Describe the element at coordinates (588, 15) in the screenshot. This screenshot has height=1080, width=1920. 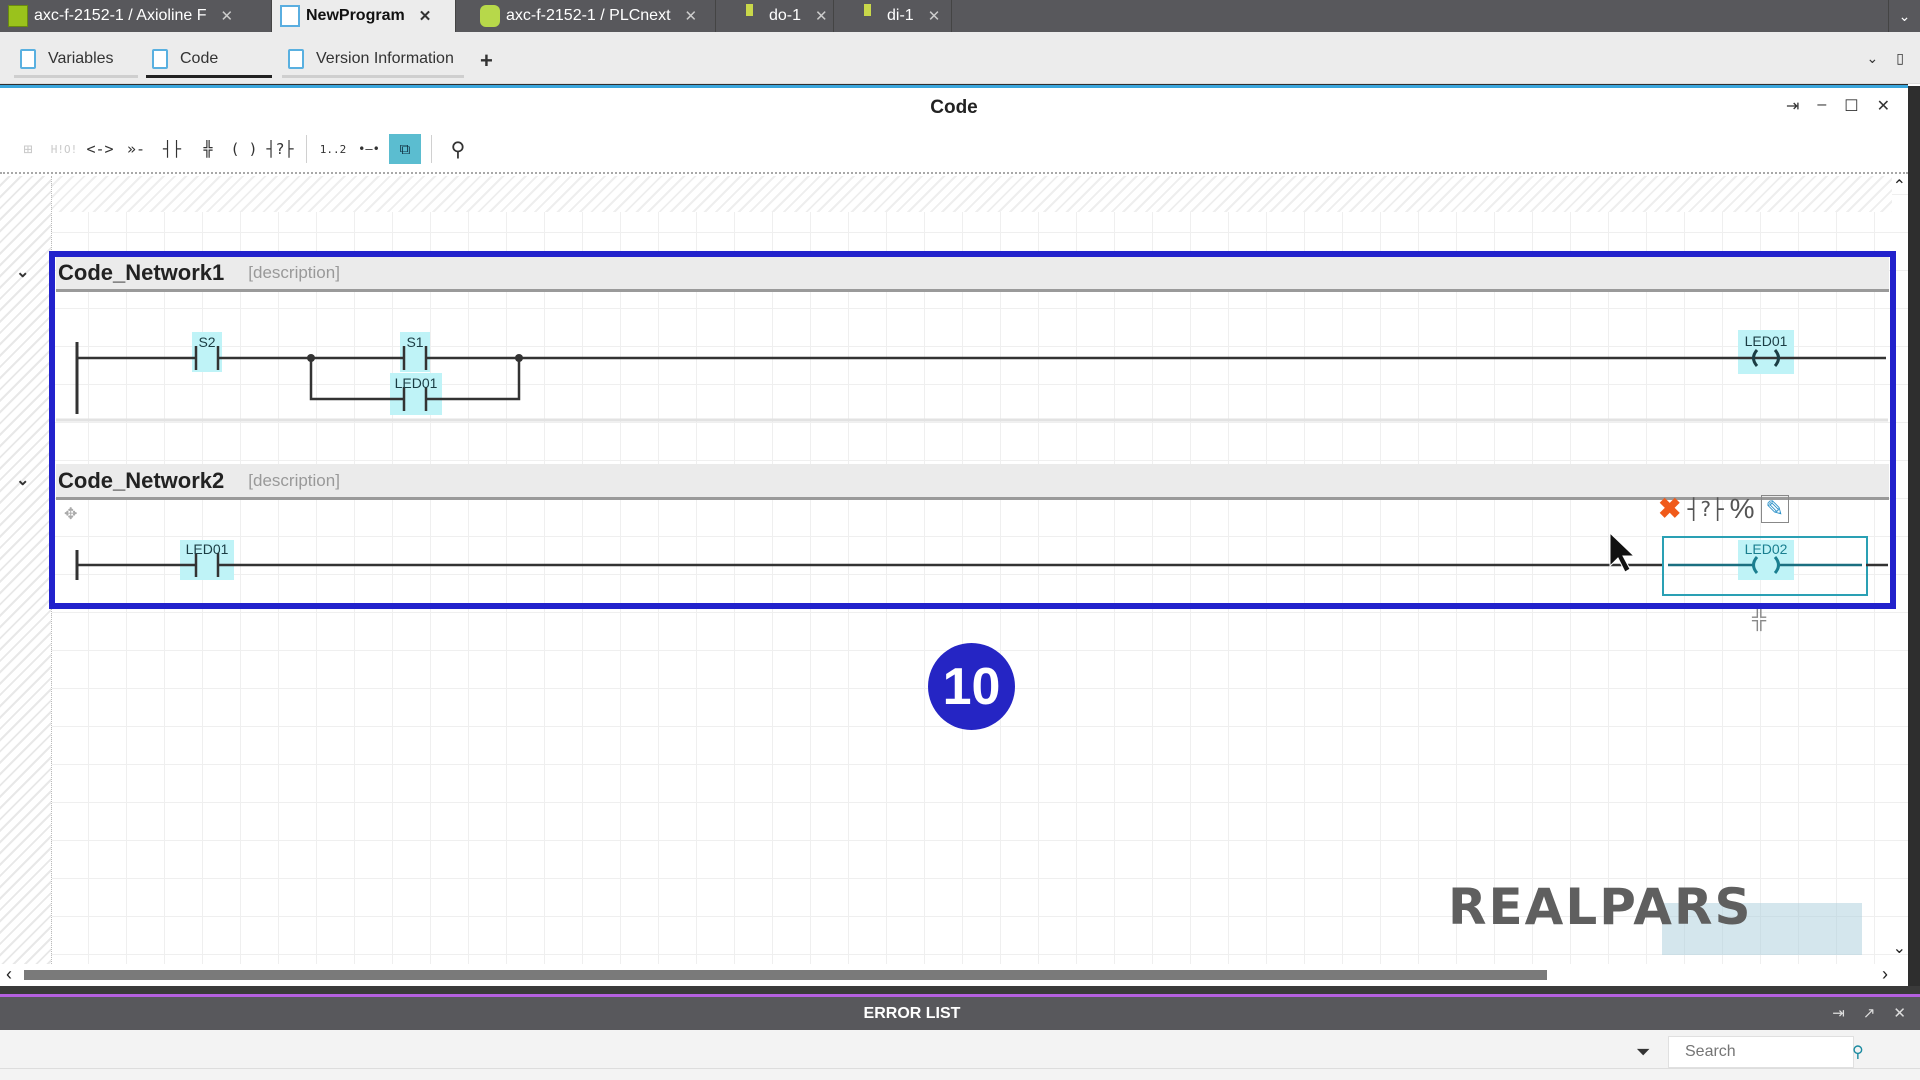
I see `doc-tab-label: axc-f-2152-1 / PLCnext` at that location.